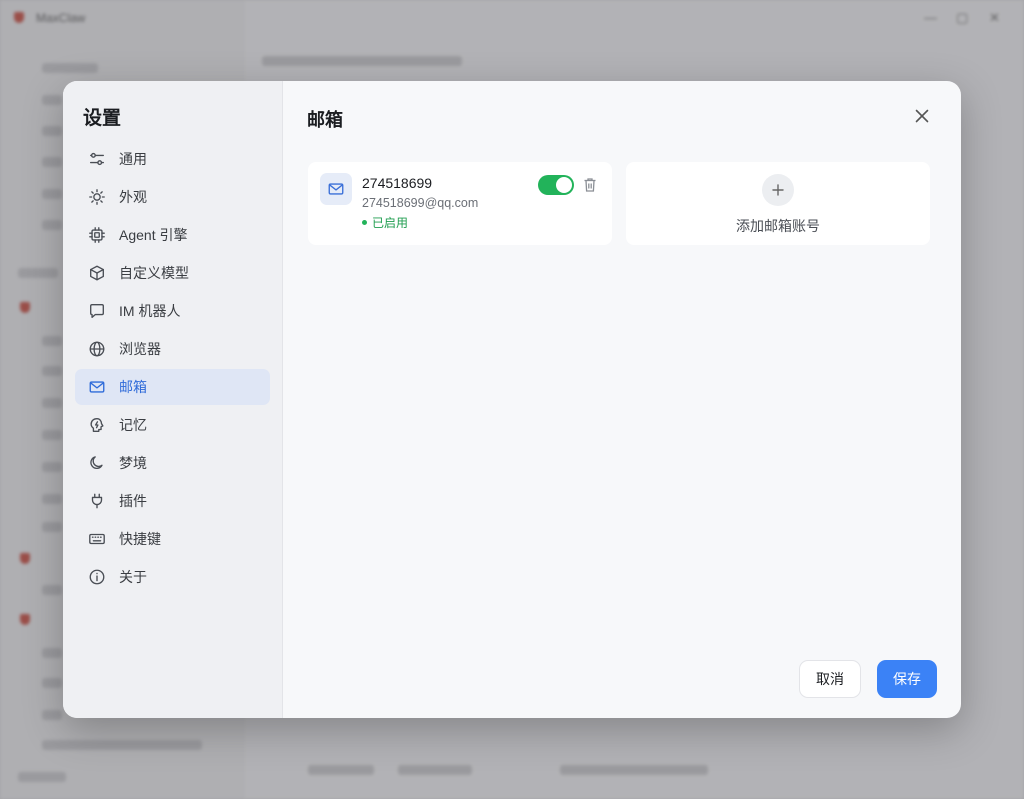 This screenshot has height=799, width=1024. What do you see at coordinates (420, 203) in the screenshot?
I see `account-email: 274518699@qq.com` at bounding box center [420, 203].